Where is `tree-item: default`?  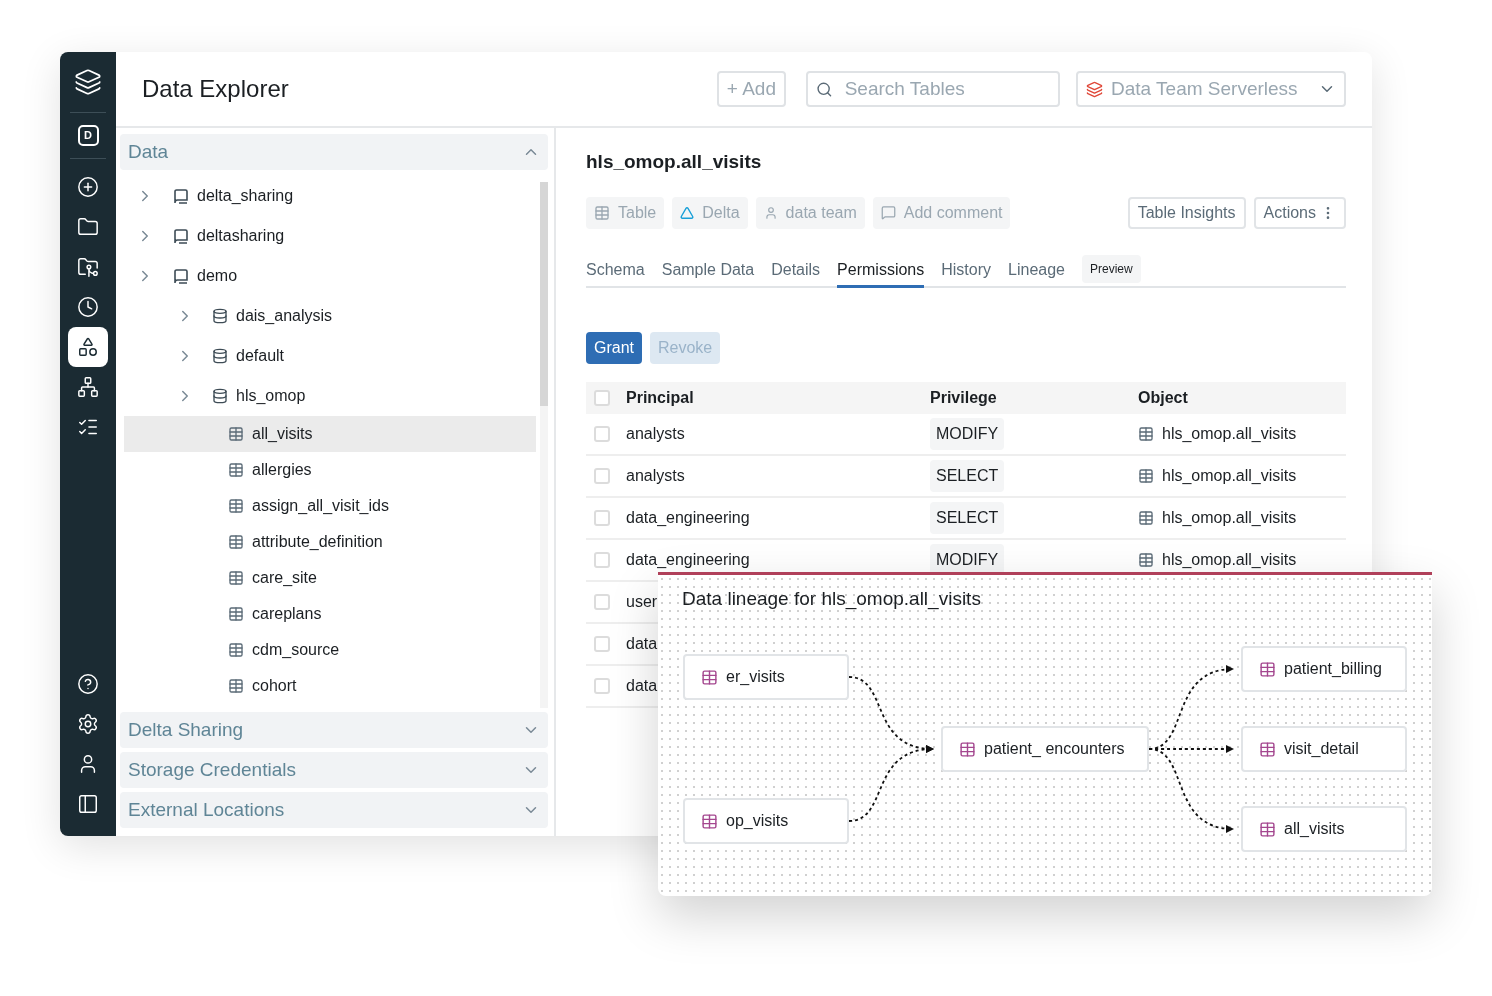
tree-item: default is located at coordinates (330, 356).